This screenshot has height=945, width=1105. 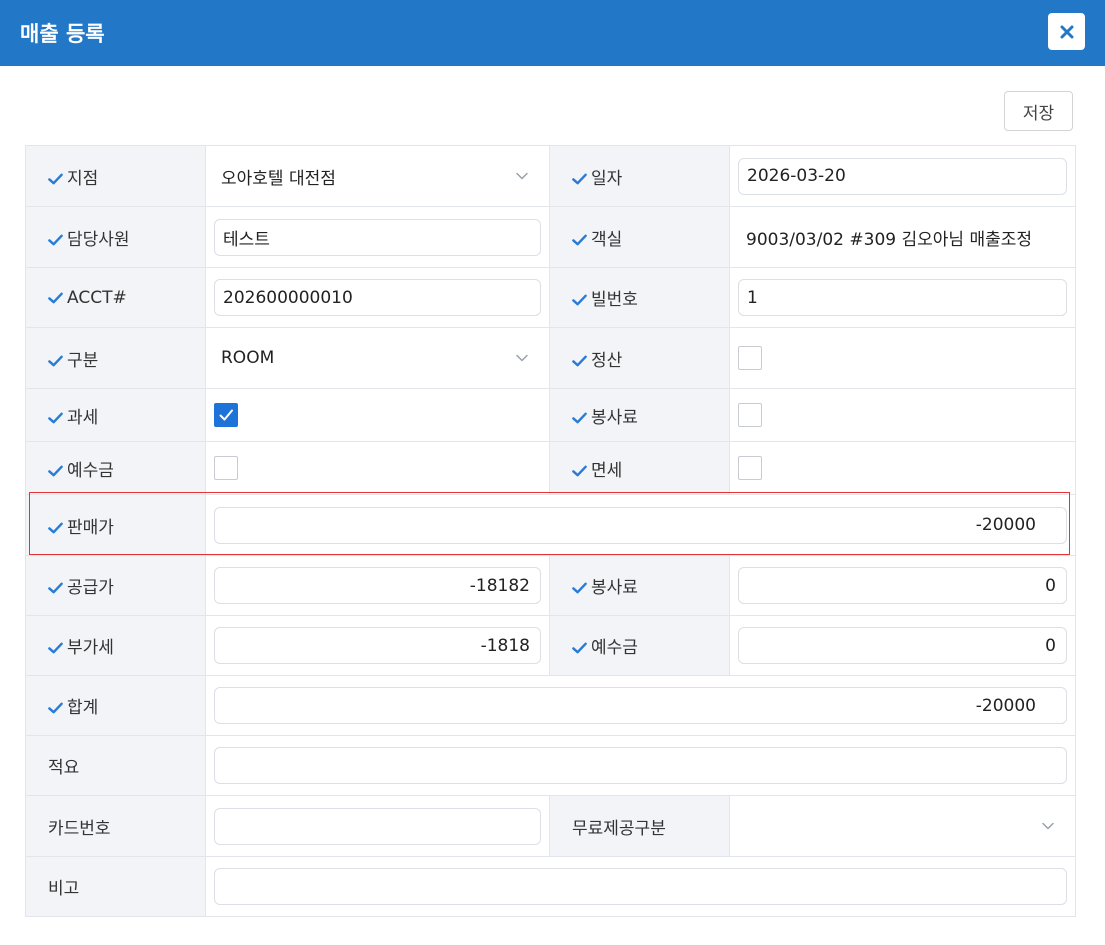 What do you see at coordinates (115, 358) in the screenshot?
I see `category-label: 구분` at bounding box center [115, 358].